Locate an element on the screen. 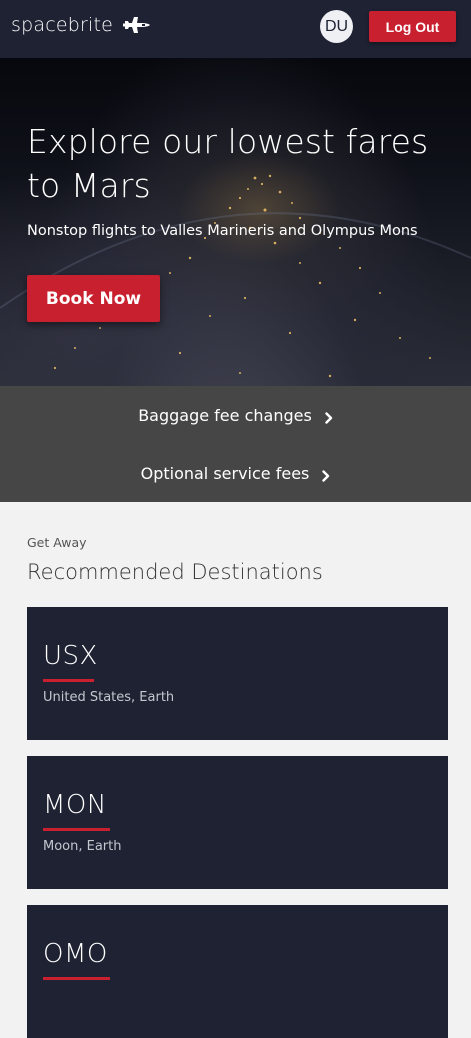 The height and width of the screenshot is (1038, 471). recommended-destinations-header: Get Away Recommended Destinations is located at coordinates (175, 560).